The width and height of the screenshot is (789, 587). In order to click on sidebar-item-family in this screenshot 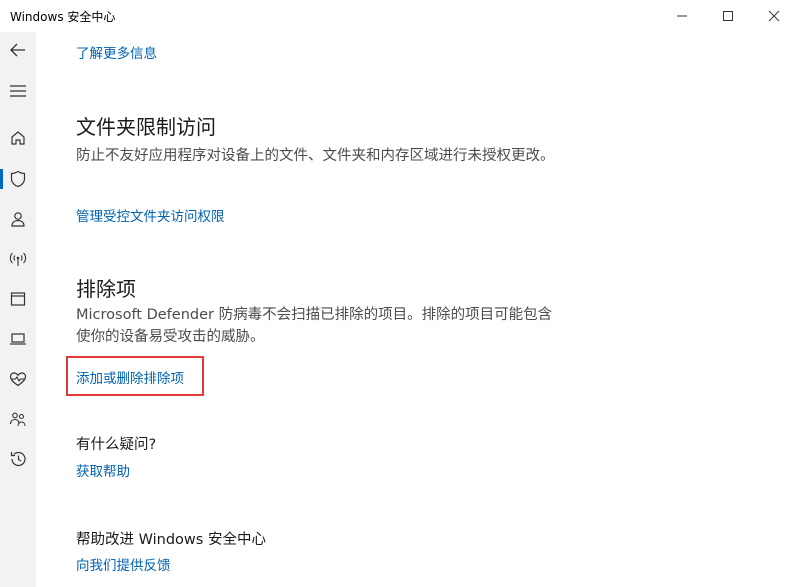, I will do `click(18, 419)`.